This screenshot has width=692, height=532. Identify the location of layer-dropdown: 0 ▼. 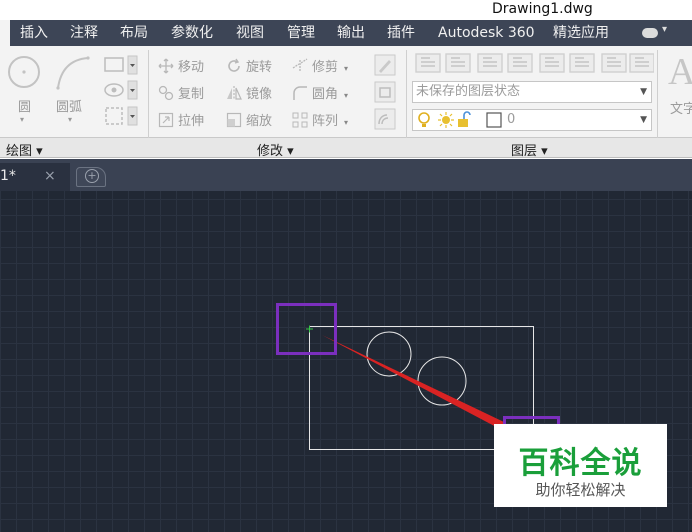
(532, 120).